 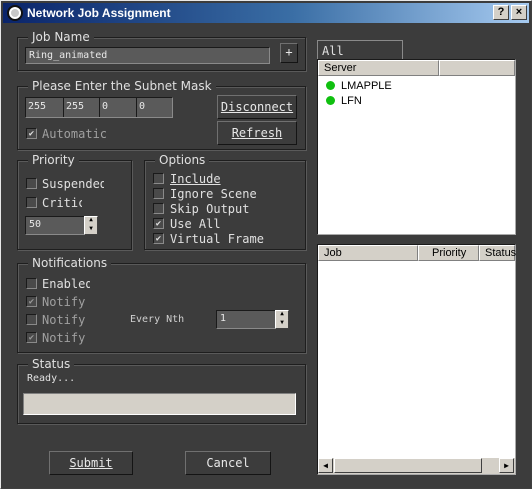 I want to click on priority-label: Priority, so click(x=53, y=160).